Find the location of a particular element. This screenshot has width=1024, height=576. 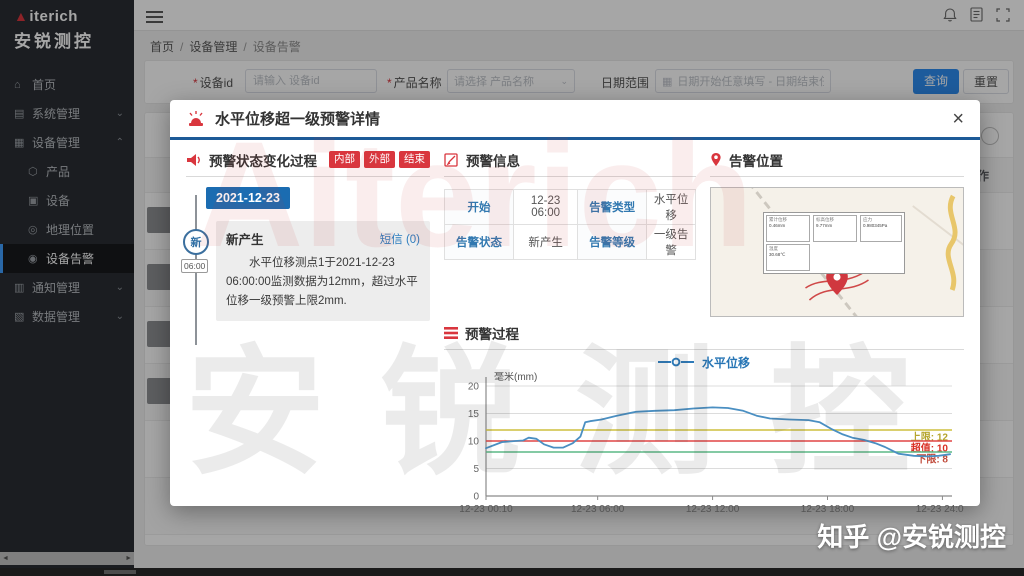

legend-label: 水平位移 is located at coordinates (725, 362).